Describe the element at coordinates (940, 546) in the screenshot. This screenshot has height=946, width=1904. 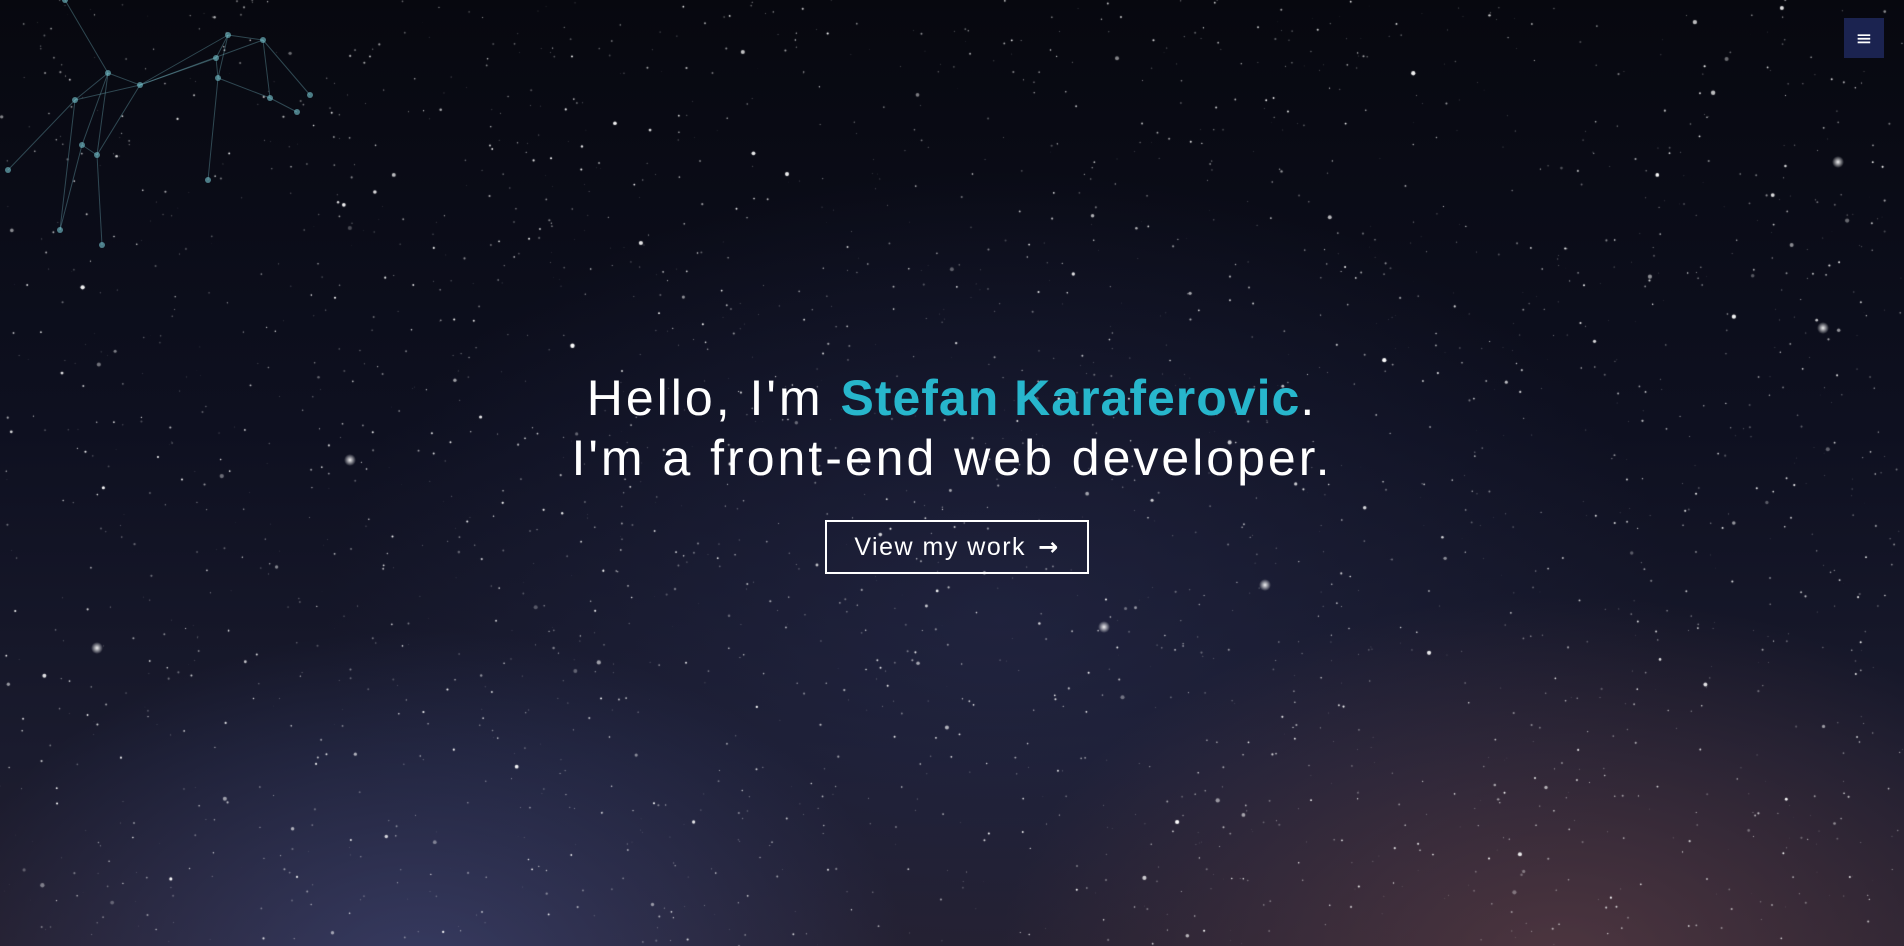
I see `view-my-work-label: View my work` at that location.